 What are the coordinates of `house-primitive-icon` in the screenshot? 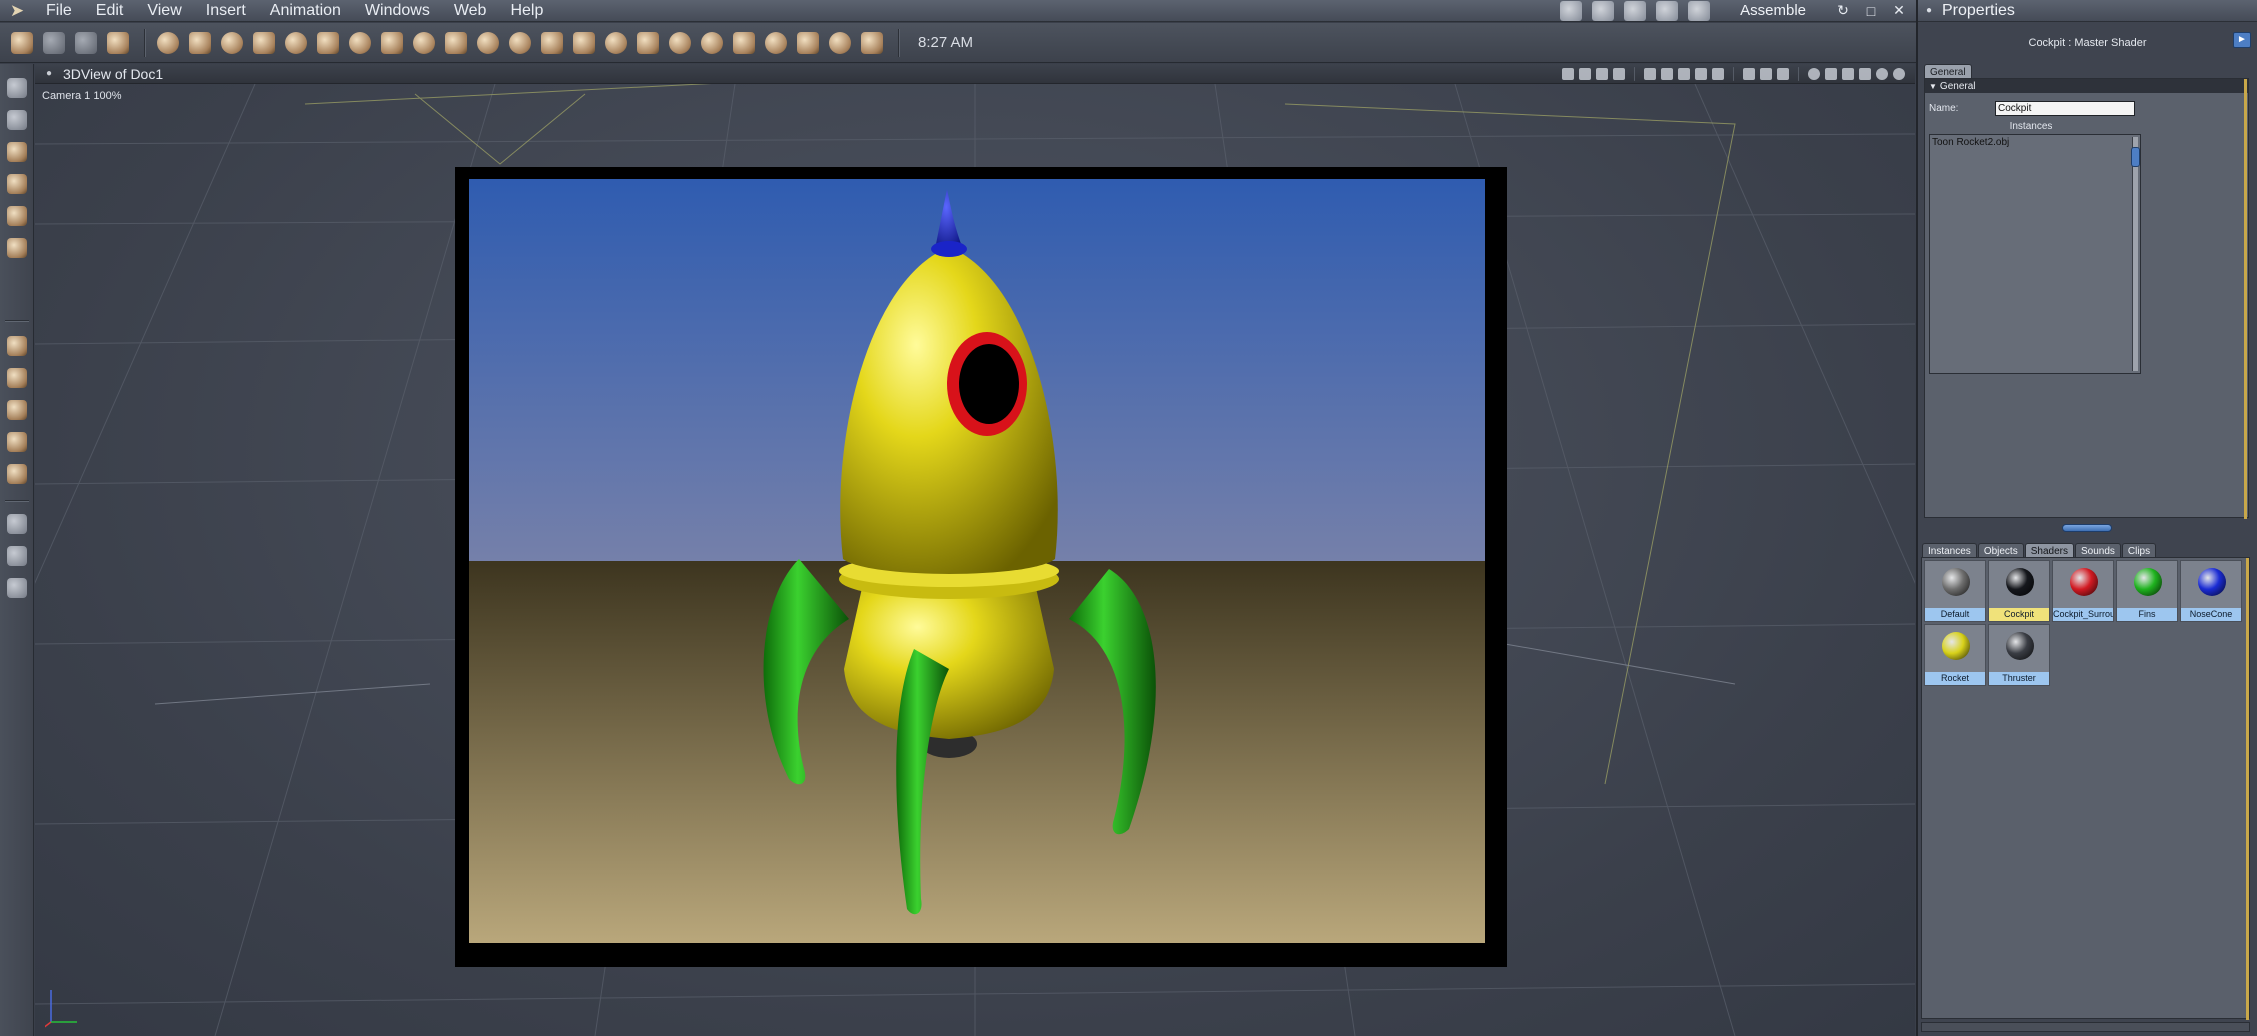 It's located at (648, 43).